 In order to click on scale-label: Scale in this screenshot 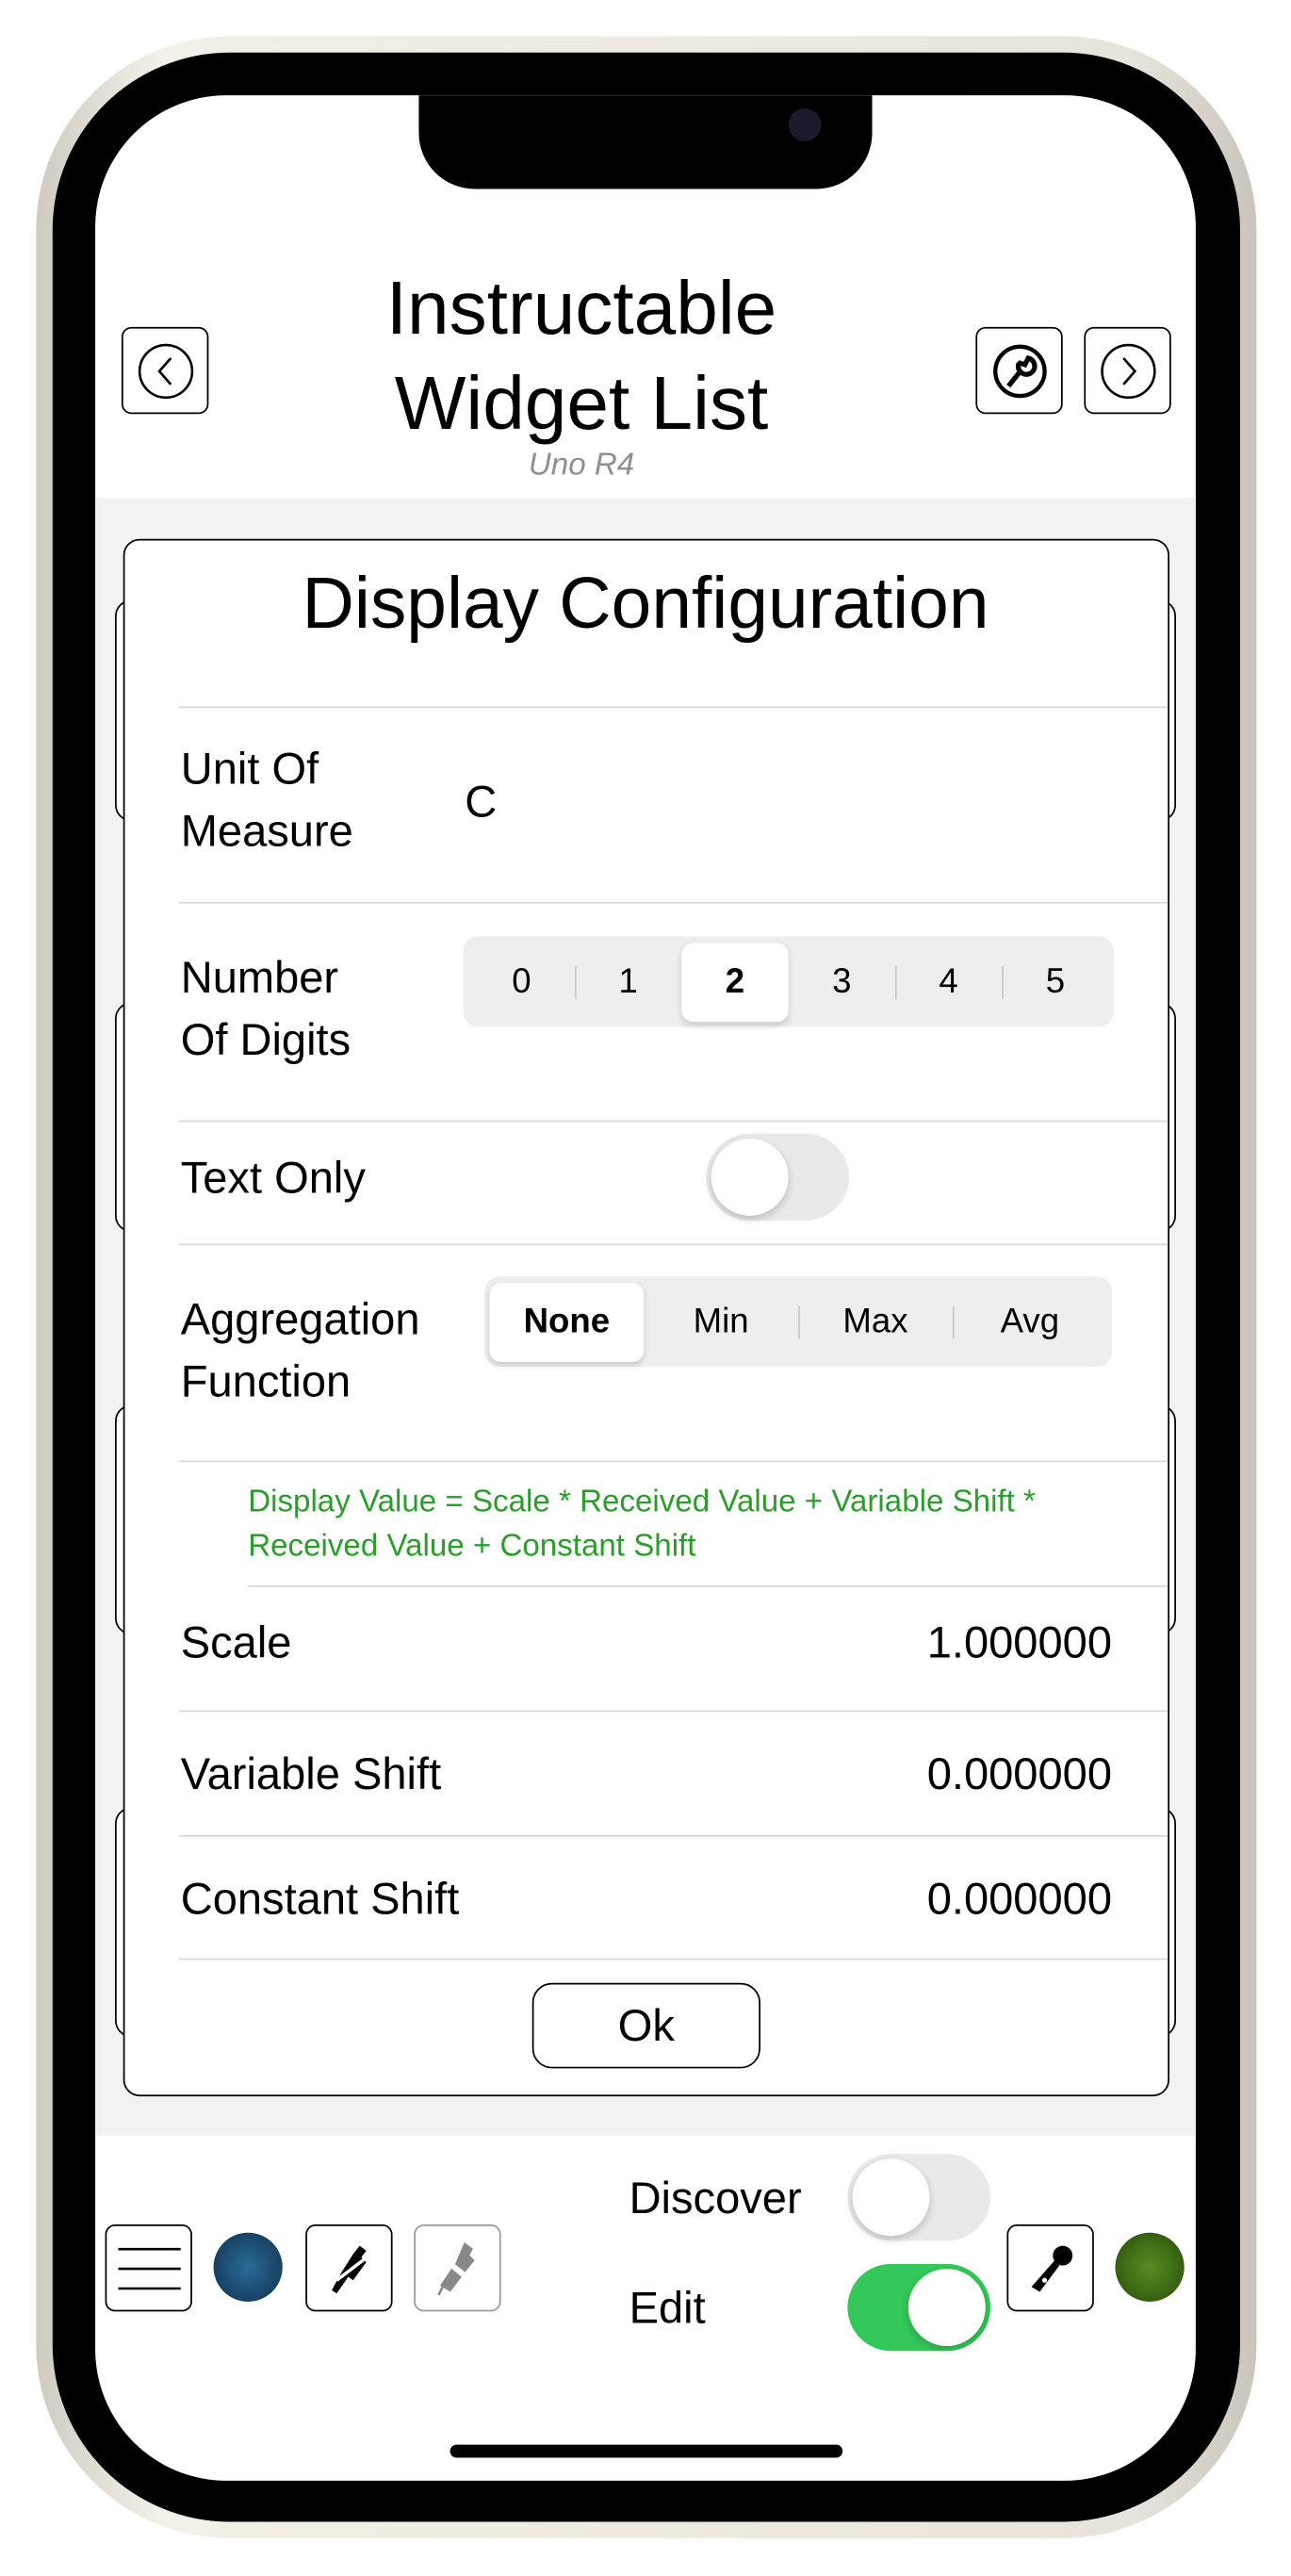, I will do `click(236, 1642)`.